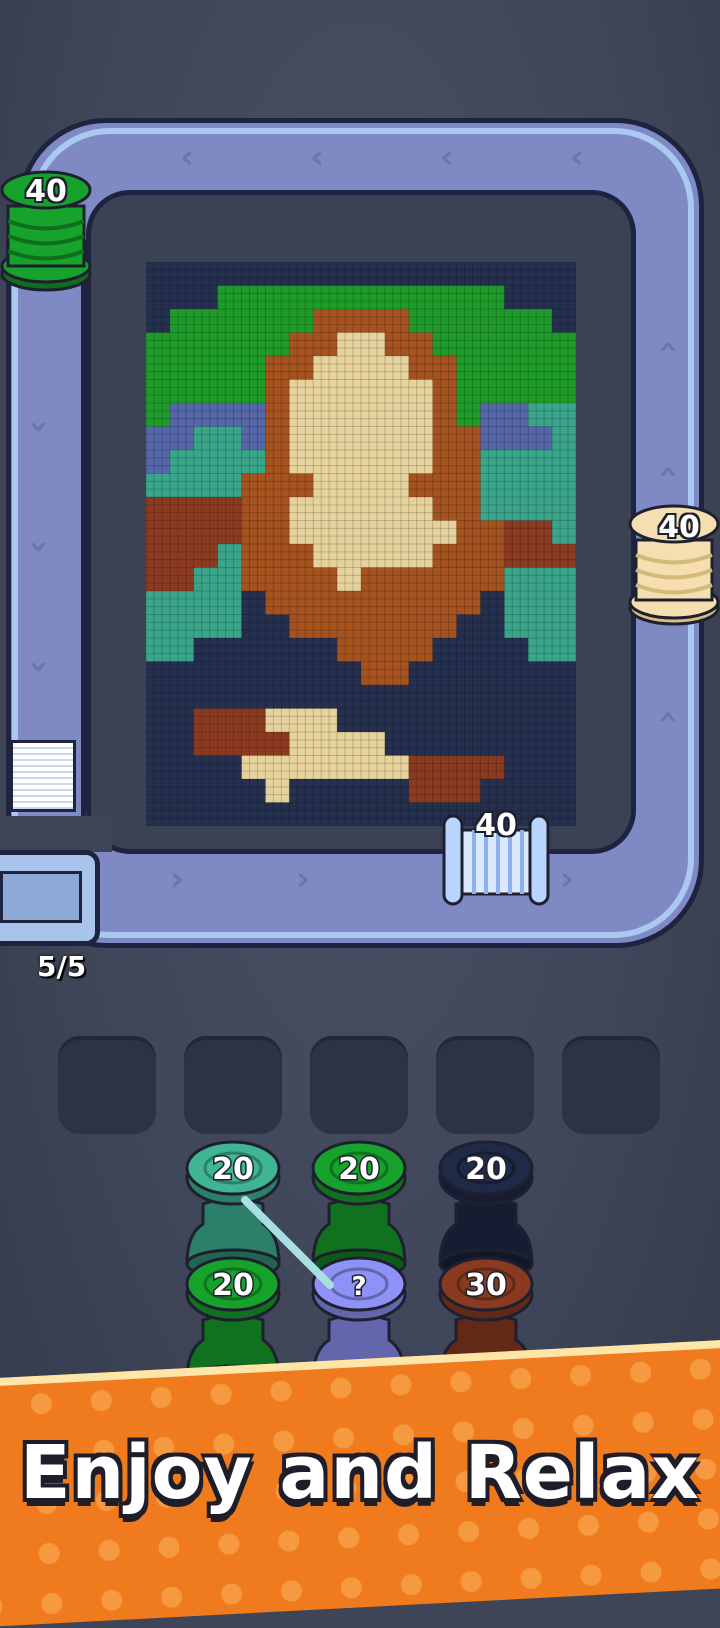 The width and height of the screenshot is (720, 1628). I want to click on chevron-down-icon: ‹, so click(37, 547).